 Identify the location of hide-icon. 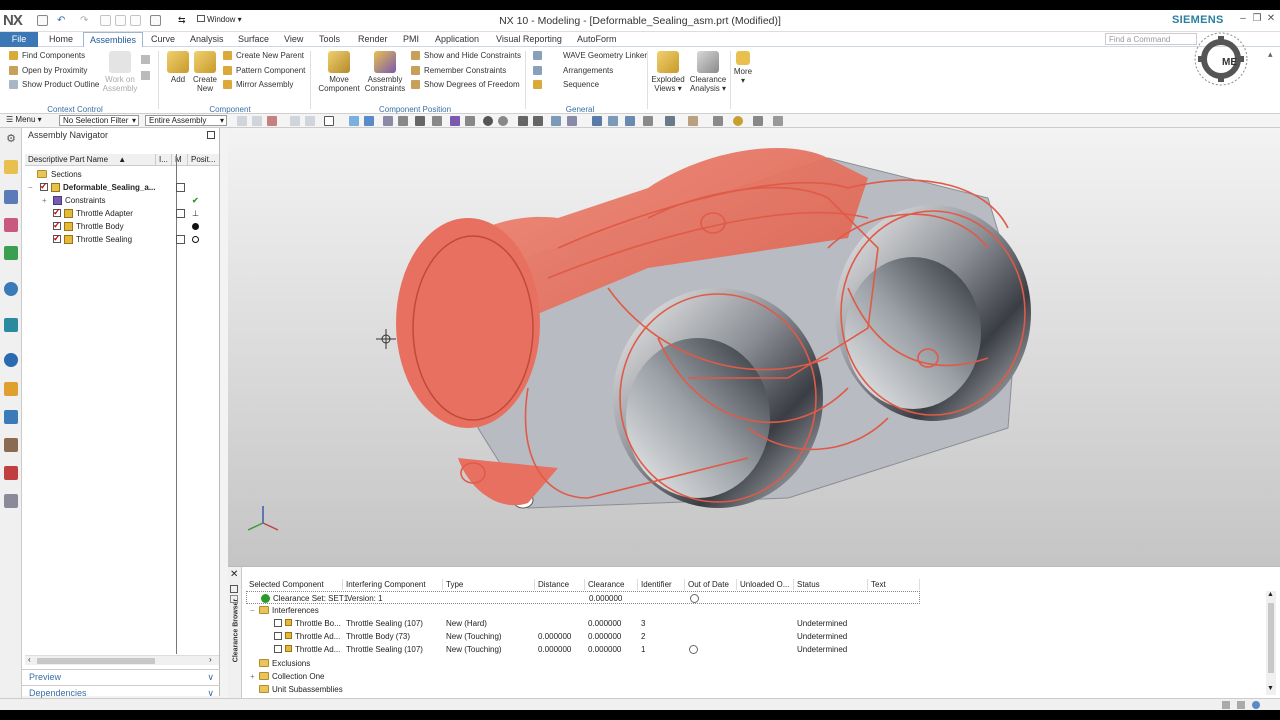
(718, 121).